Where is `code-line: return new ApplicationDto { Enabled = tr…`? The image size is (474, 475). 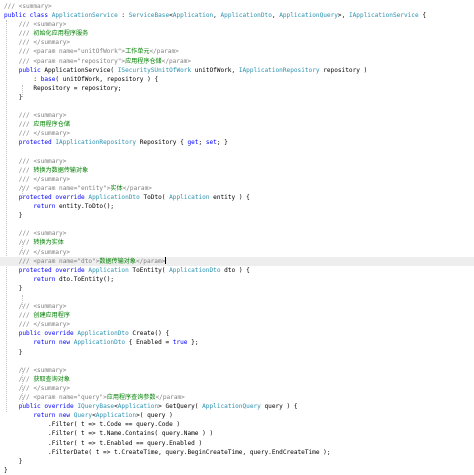
code-line: return new ApplicationDto { Enabled = tr… is located at coordinates (237, 342).